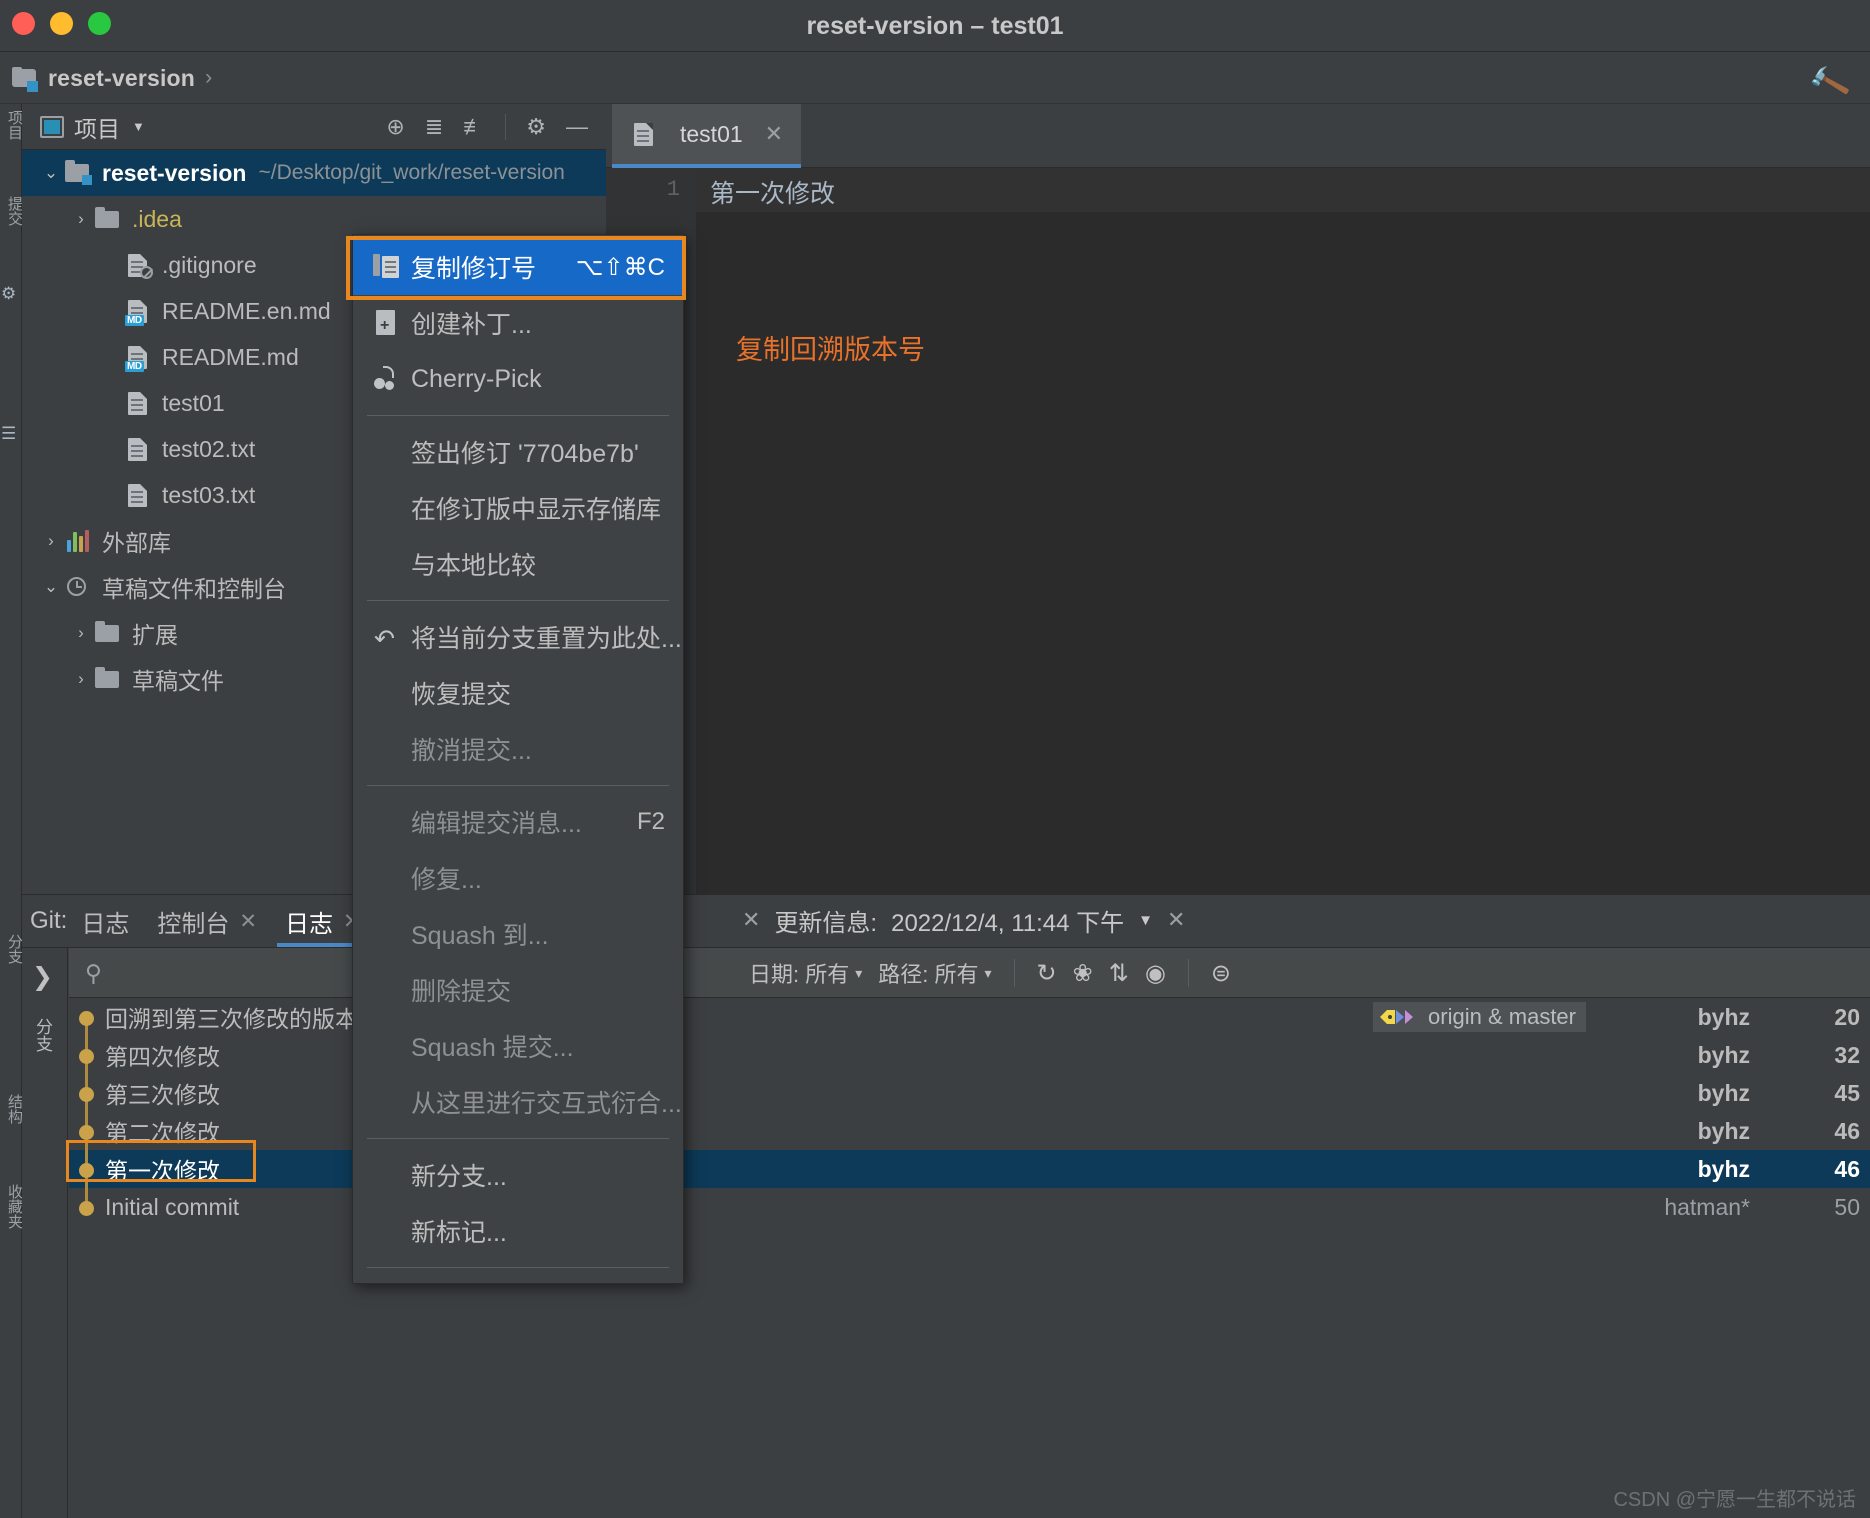 Image resolution: width=1870 pixels, height=1518 pixels. Describe the element at coordinates (518, 693) in the screenshot. I see `context-menu-item: 恢复提交` at that location.